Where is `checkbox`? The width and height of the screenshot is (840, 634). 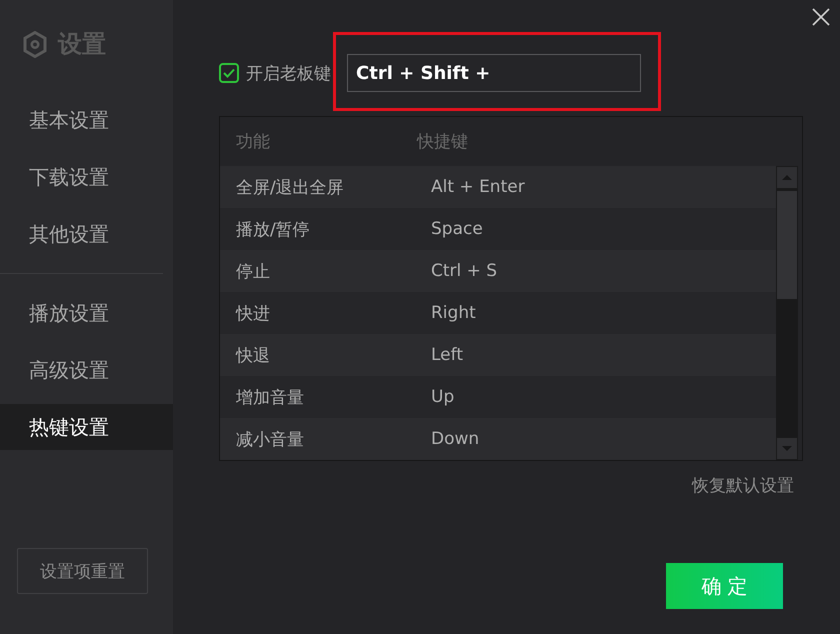 checkbox is located at coordinates (229, 73).